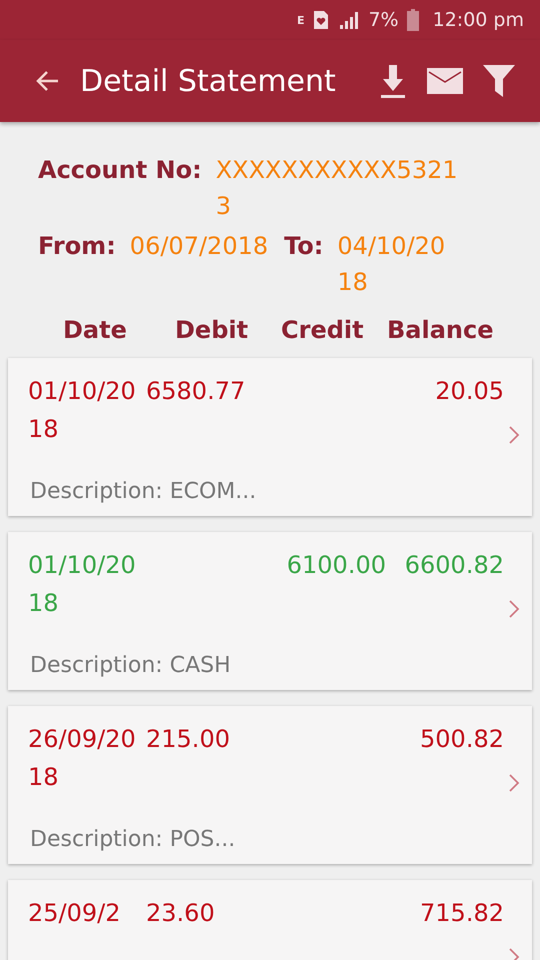  I want to click on mail-icon, so click(445, 81).